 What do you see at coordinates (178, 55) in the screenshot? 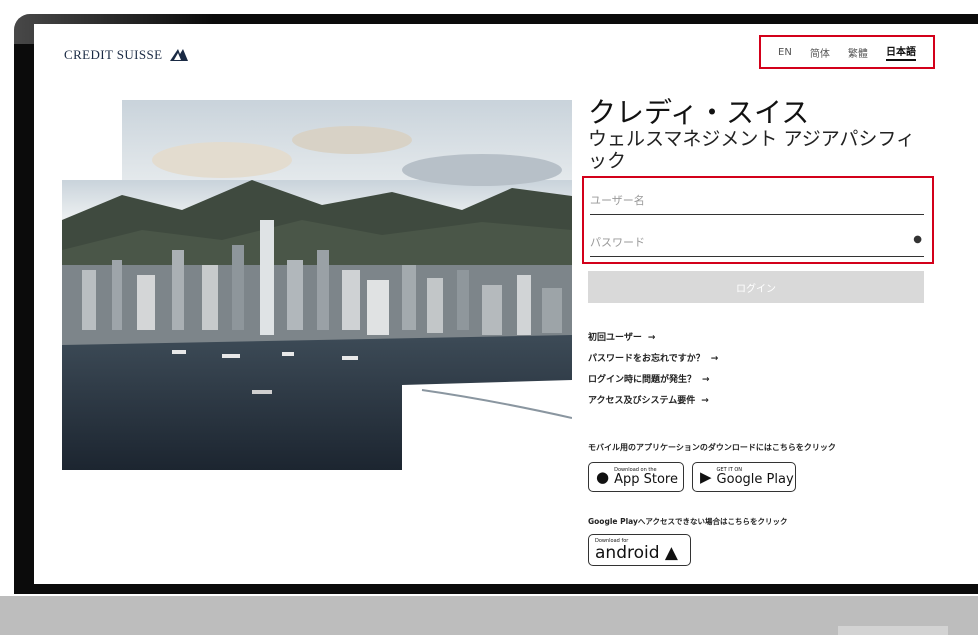
I see `sails-logo-icon` at bounding box center [178, 55].